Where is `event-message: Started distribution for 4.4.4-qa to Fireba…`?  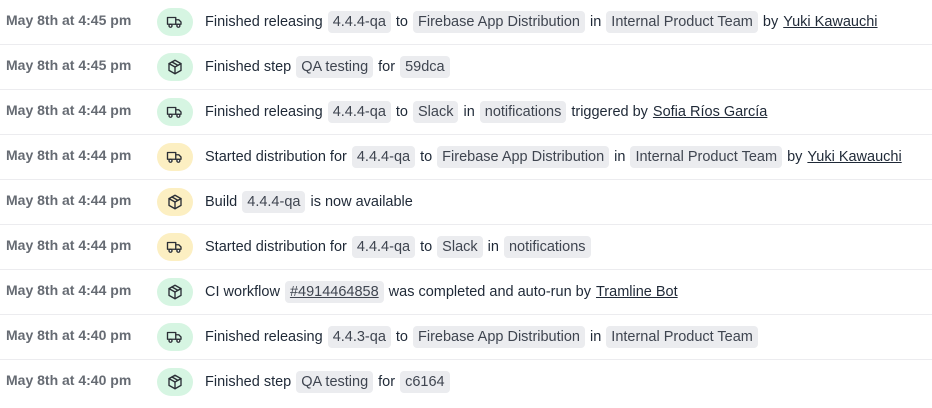
event-message: Started distribution for 4.4.4-qa to Fireba… is located at coordinates (553, 157).